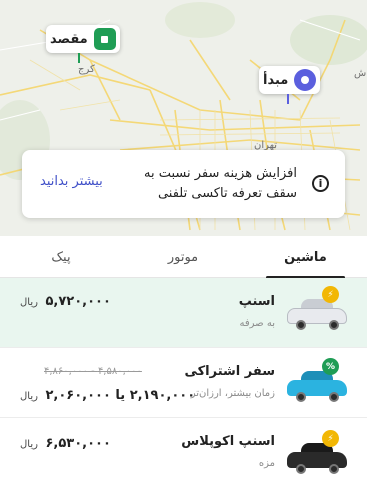  I want to click on price-value: ۲,۱۹۰,۰۰۰ یا ۲,۰۶۰,۰۰۰, so click(120, 395).